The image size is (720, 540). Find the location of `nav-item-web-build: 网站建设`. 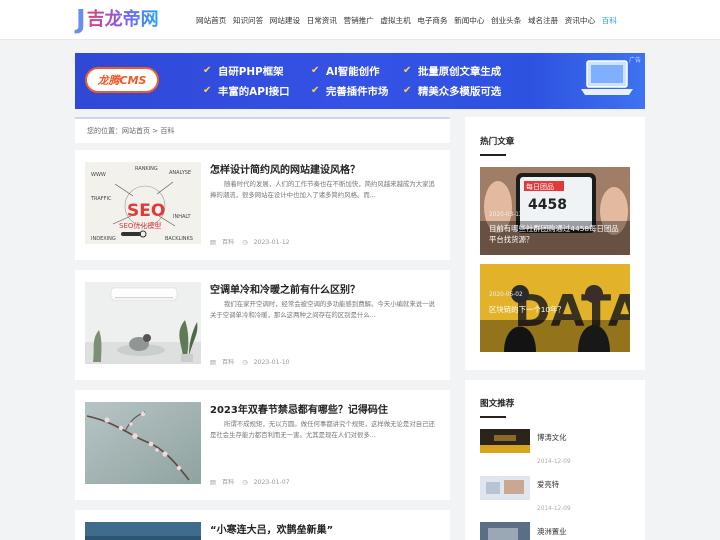

nav-item-web-build: 网站建设 is located at coordinates (285, 20).